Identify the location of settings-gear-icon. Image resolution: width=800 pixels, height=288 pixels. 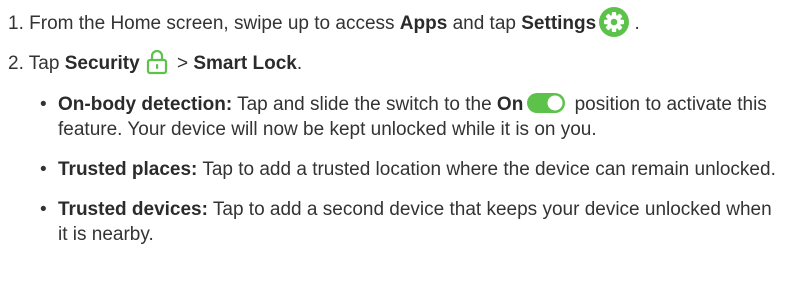
(614, 22).